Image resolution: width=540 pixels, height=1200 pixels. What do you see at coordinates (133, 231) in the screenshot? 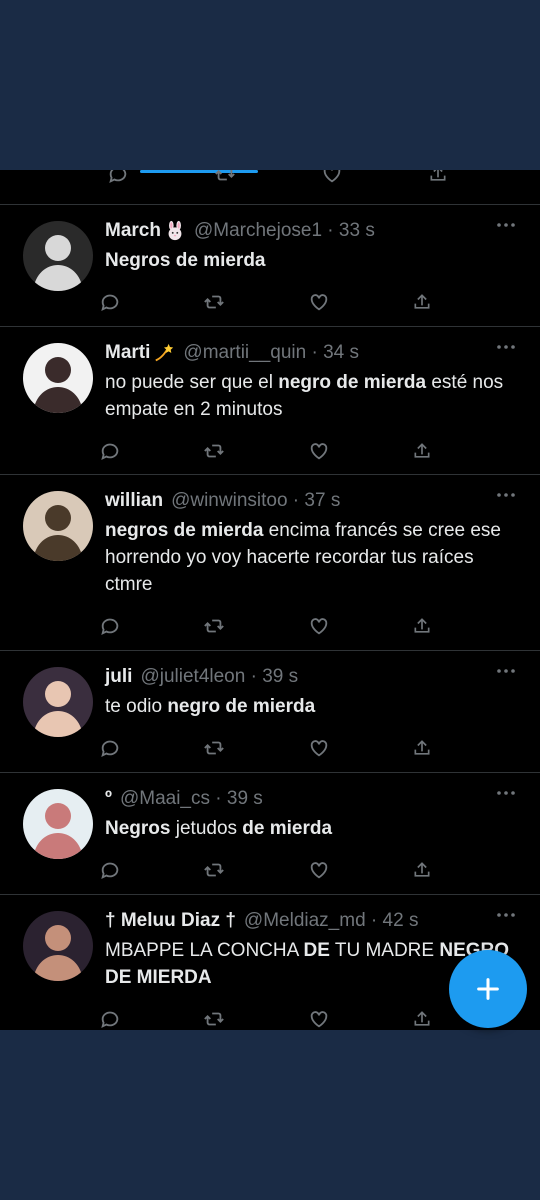
I see `display-name: March` at bounding box center [133, 231].